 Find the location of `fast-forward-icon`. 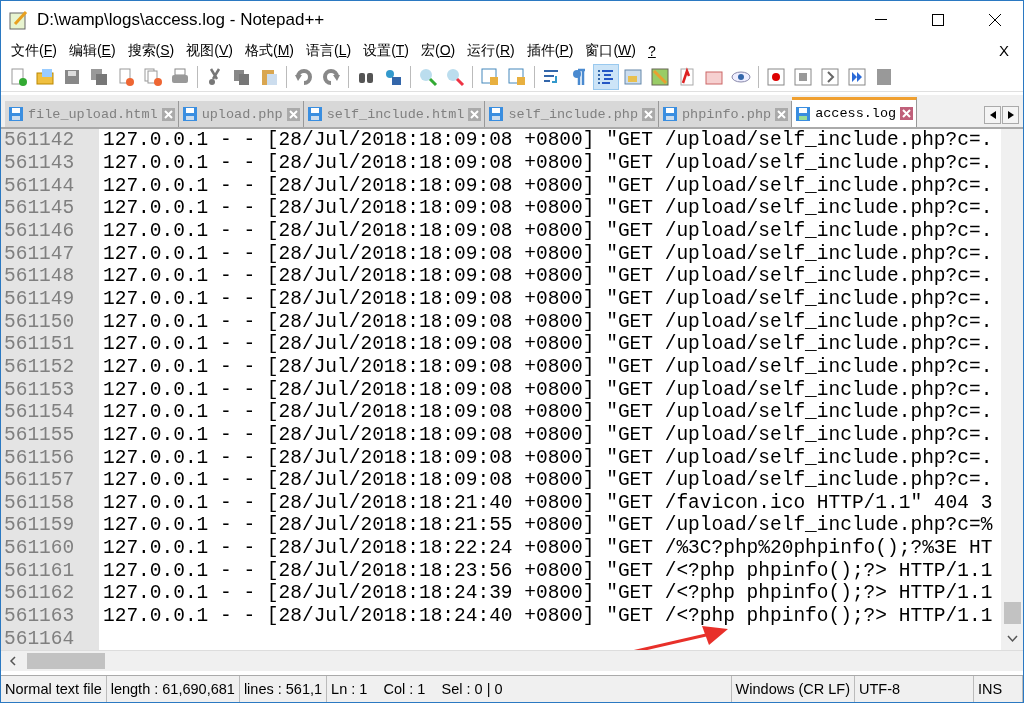

fast-forward-icon is located at coordinates (857, 77).